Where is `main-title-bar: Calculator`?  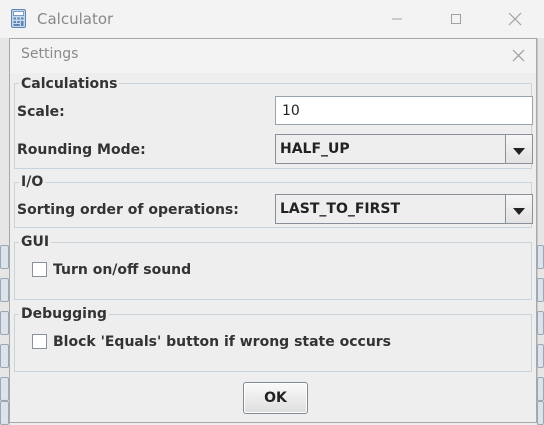
main-title-bar: Calculator is located at coordinates (272, 19).